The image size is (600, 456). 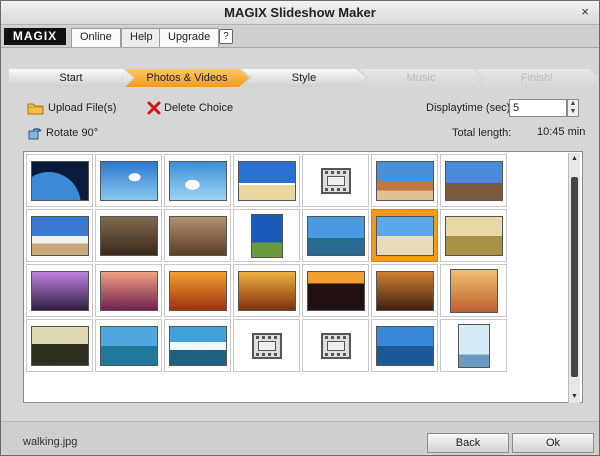 I want to click on step-style-label: Style, so click(x=304, y=78).